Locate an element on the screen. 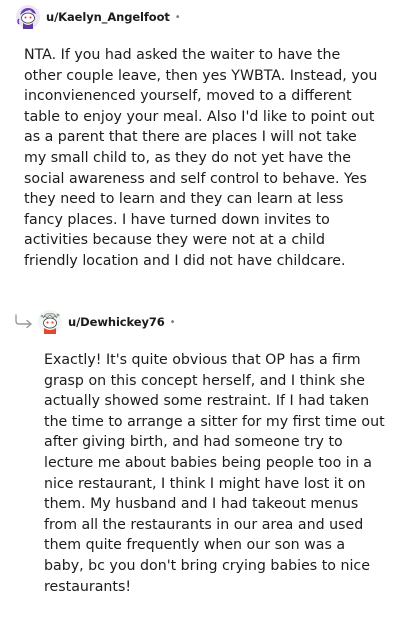  comment-header: u/Kaelyn_Angelfoot • is located at coordinates (98, 17).